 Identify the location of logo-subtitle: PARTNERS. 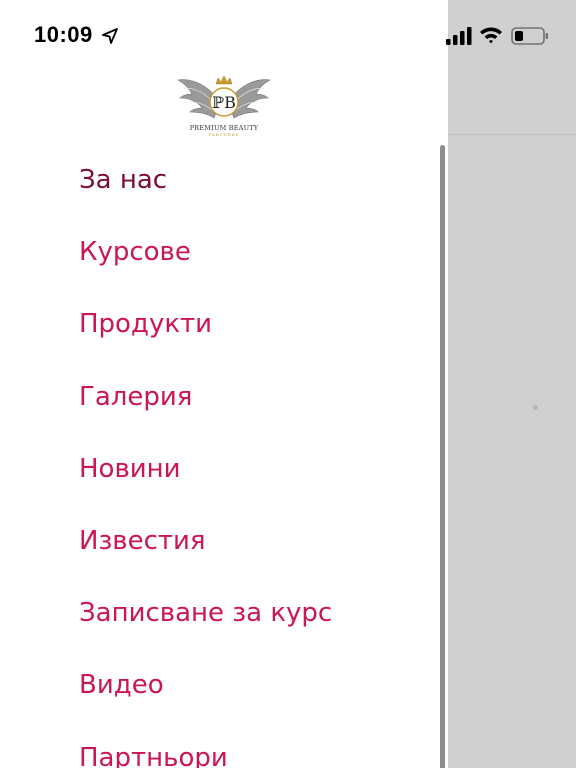
(224, 134).